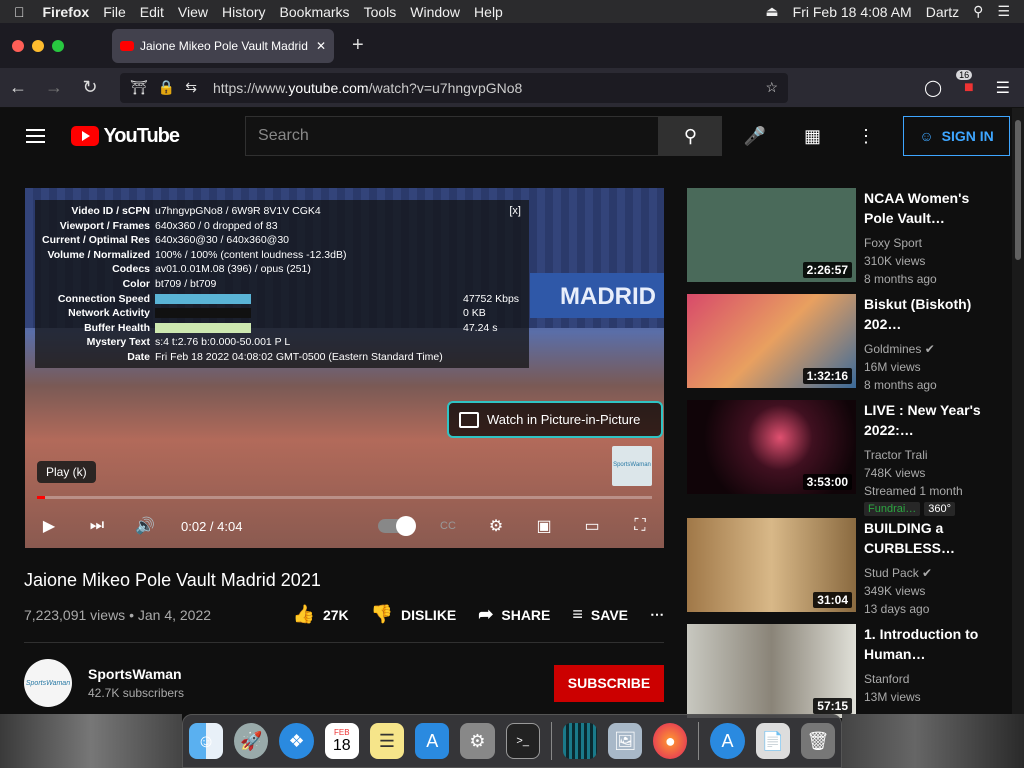 This screenshot has width=1024, height=768. Describe the element at coordinates (771, 671) in the screenshot. I see `video-thumbnail: 57:15` at that location.